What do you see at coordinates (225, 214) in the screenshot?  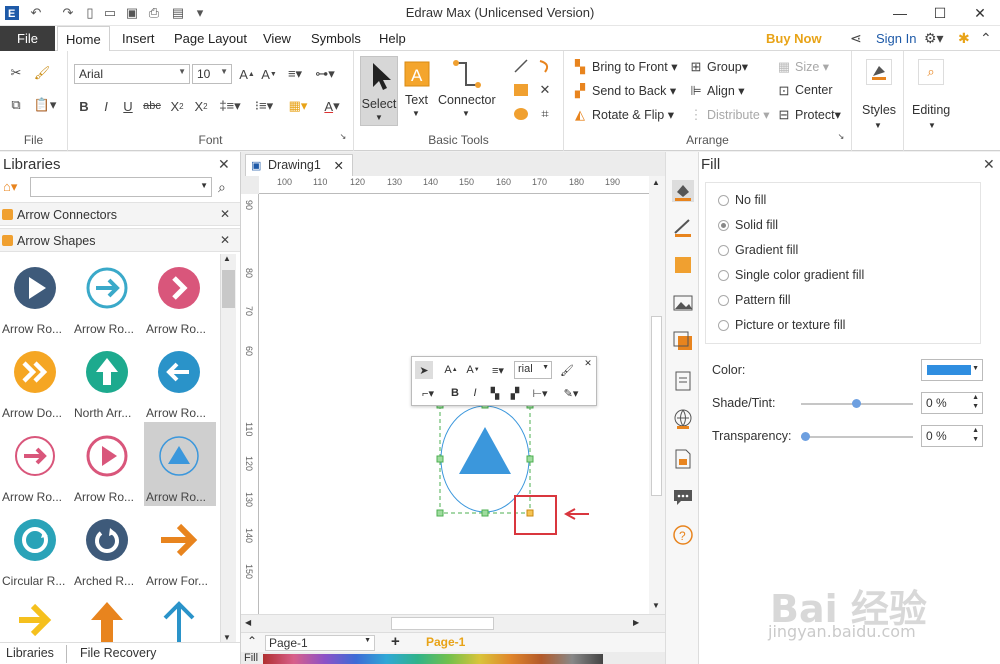 I see `close-section-icon: ✕` at bounding box center [225, 214].